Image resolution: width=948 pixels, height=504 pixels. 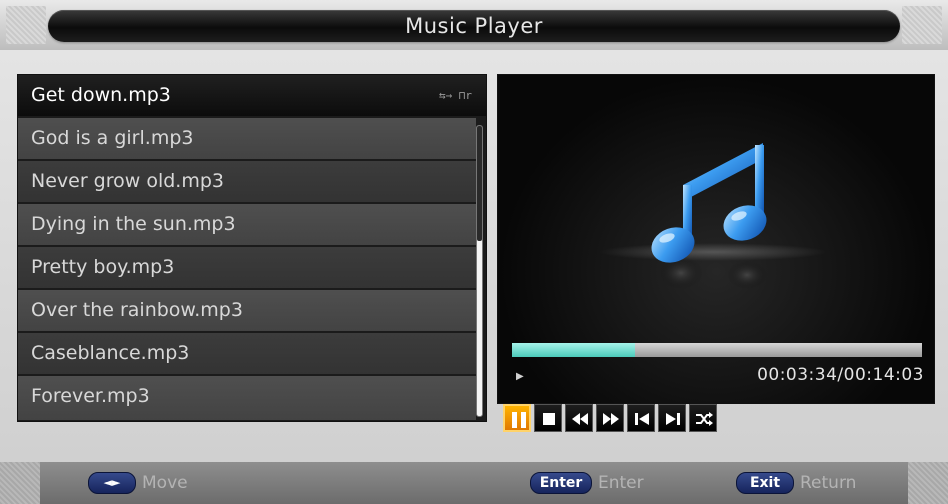 I want to click on time-readout: 00:03:34/00:14:03, so click(x=840, y=375).